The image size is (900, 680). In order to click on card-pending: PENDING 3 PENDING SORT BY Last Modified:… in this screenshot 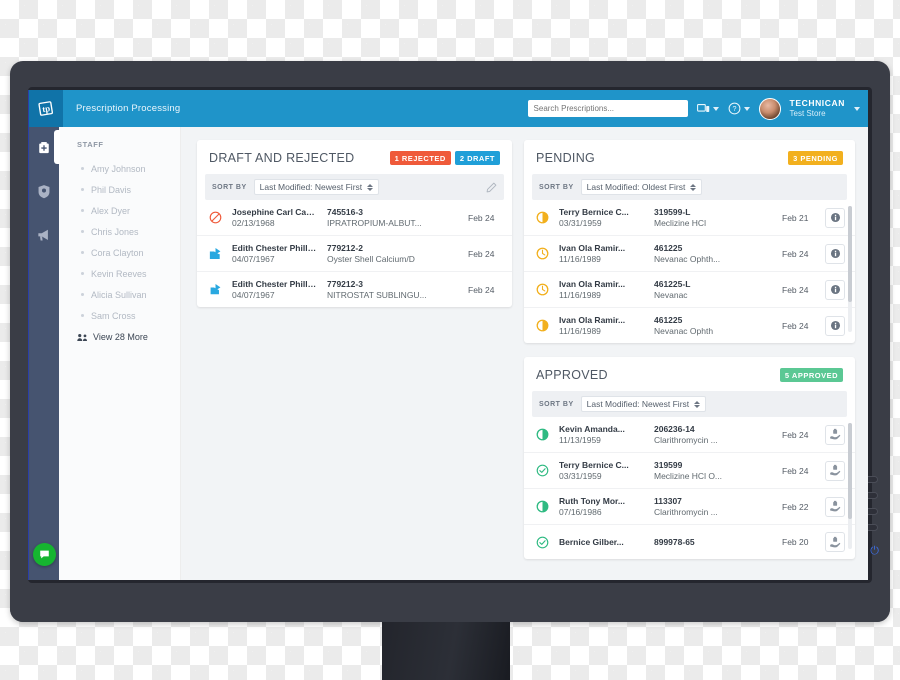, I will do `click(689, 241)`.